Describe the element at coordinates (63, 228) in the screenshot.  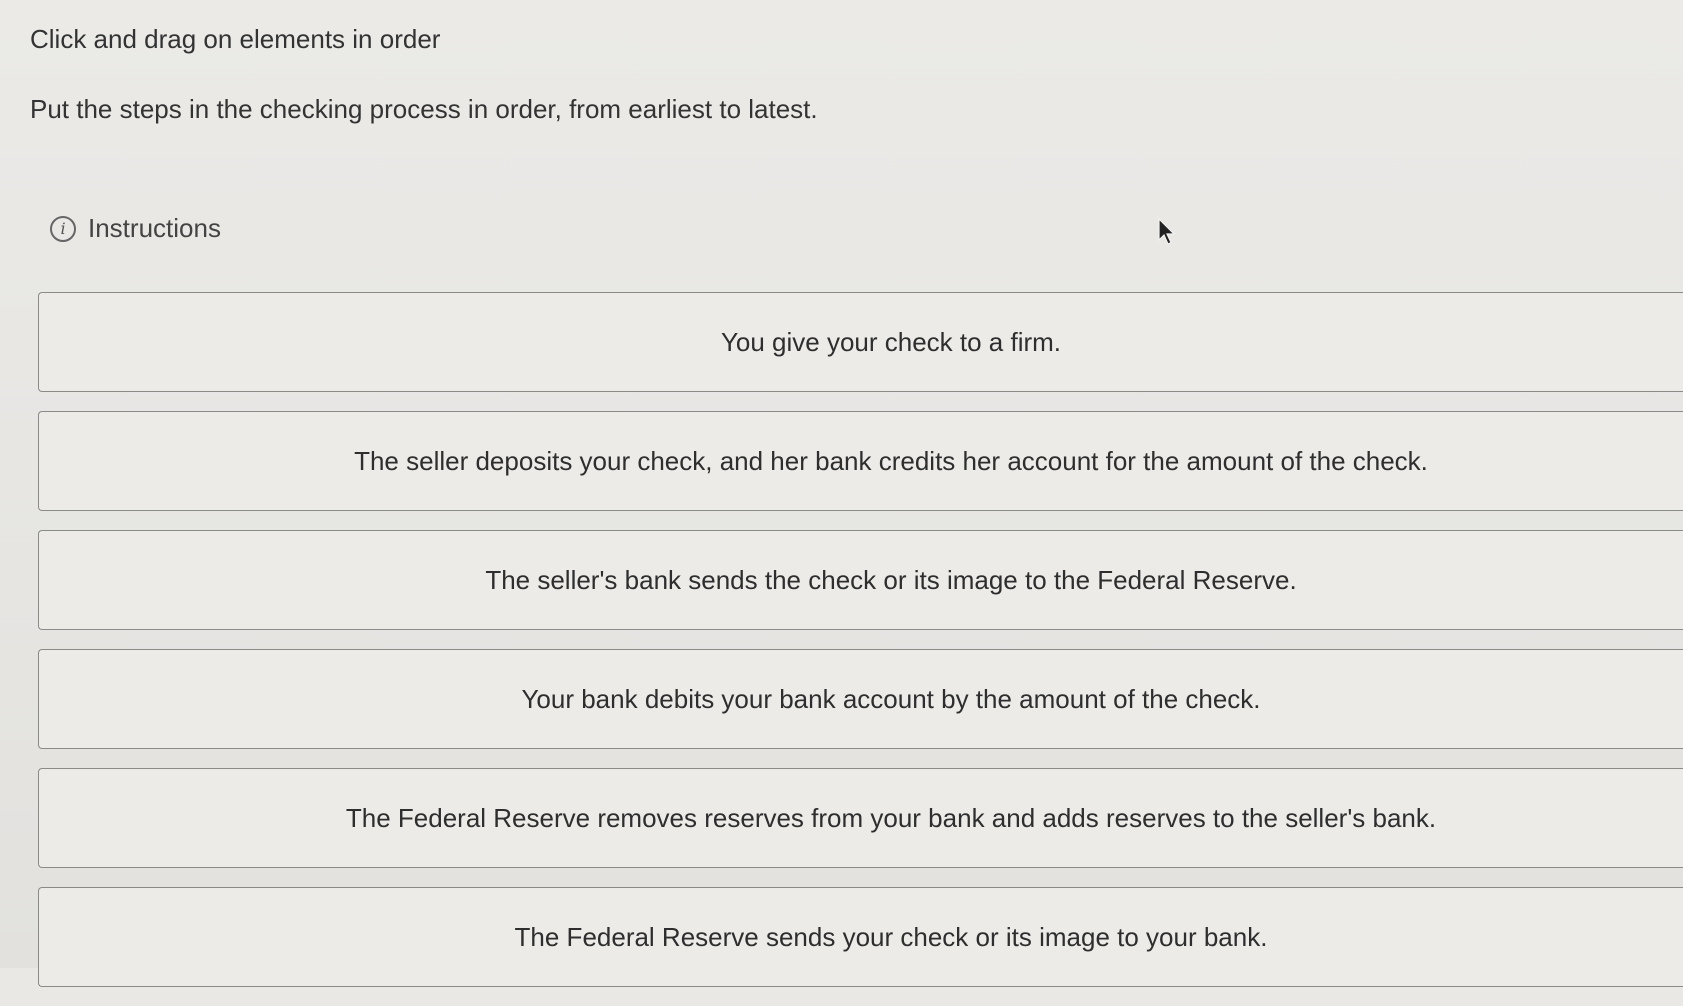
I see `info-icon: i` at that location.